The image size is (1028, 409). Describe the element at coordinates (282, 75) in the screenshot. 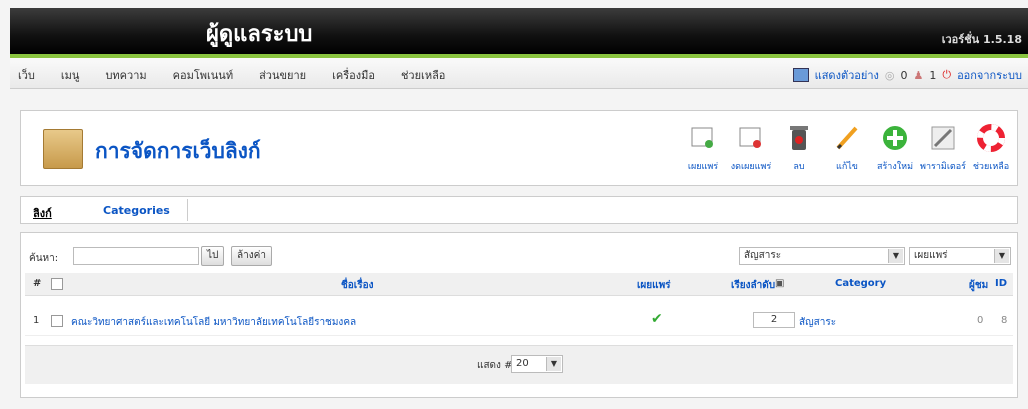

I see `menu-extensions: ส่วนขยาย` at that location.